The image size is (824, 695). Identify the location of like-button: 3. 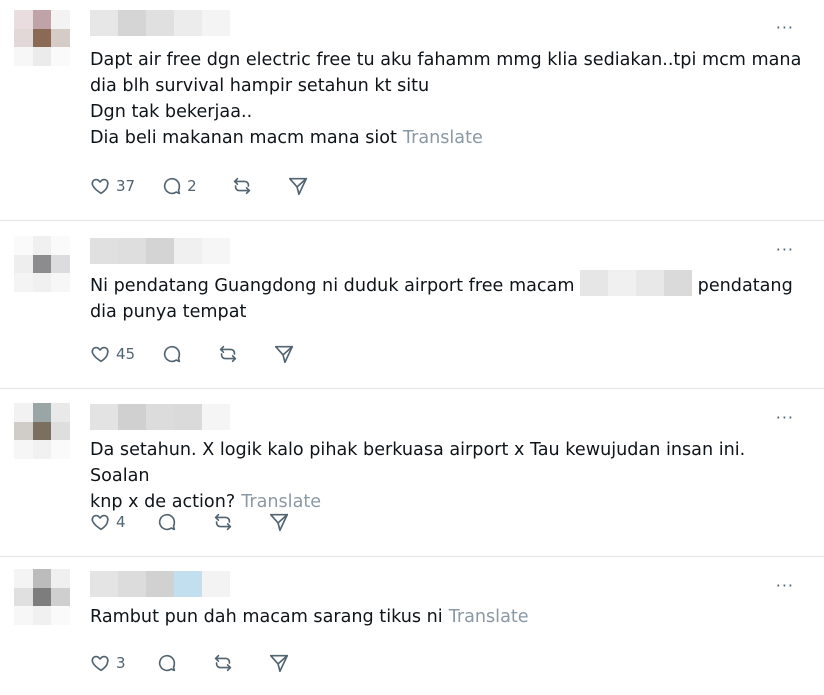
(108, 663).